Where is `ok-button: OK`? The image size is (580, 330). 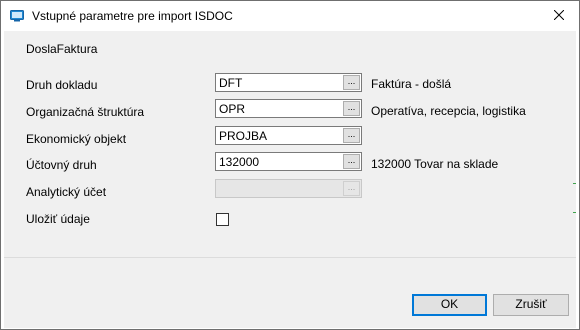 ok-button: OK is located at coordinates (449, 305).